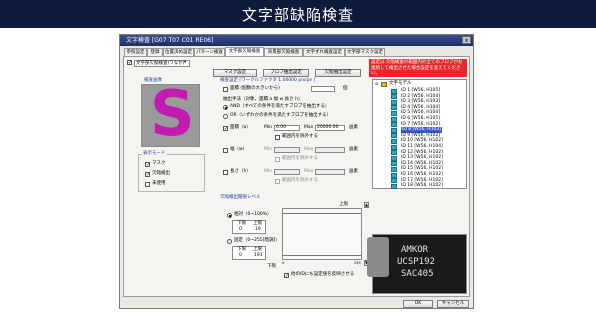 This screenshot has width=596, height=323. Describe the element at coordinates (287, 172) in the screenshot. I see `length-min-input` at that location.